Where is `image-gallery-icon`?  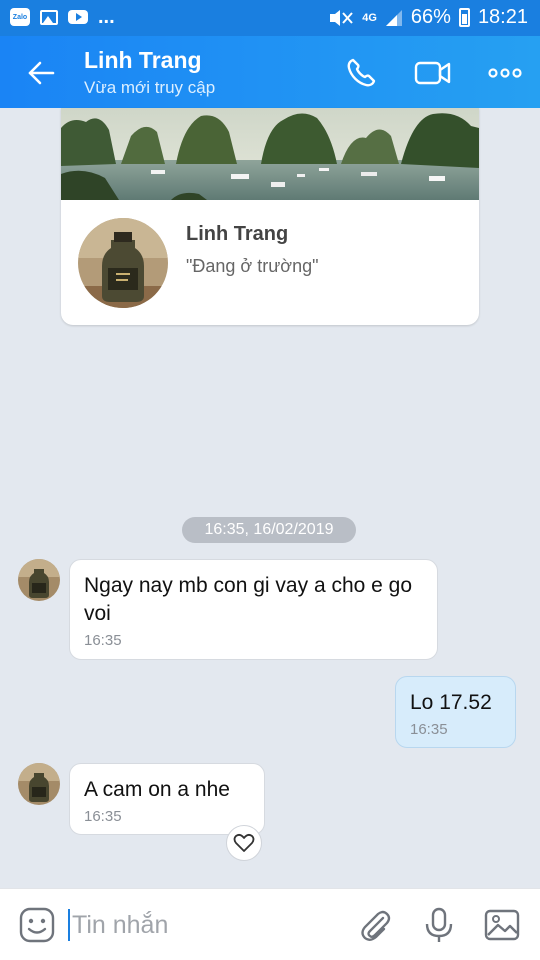 image-gallery-icon is located at coordinates (502, 925).